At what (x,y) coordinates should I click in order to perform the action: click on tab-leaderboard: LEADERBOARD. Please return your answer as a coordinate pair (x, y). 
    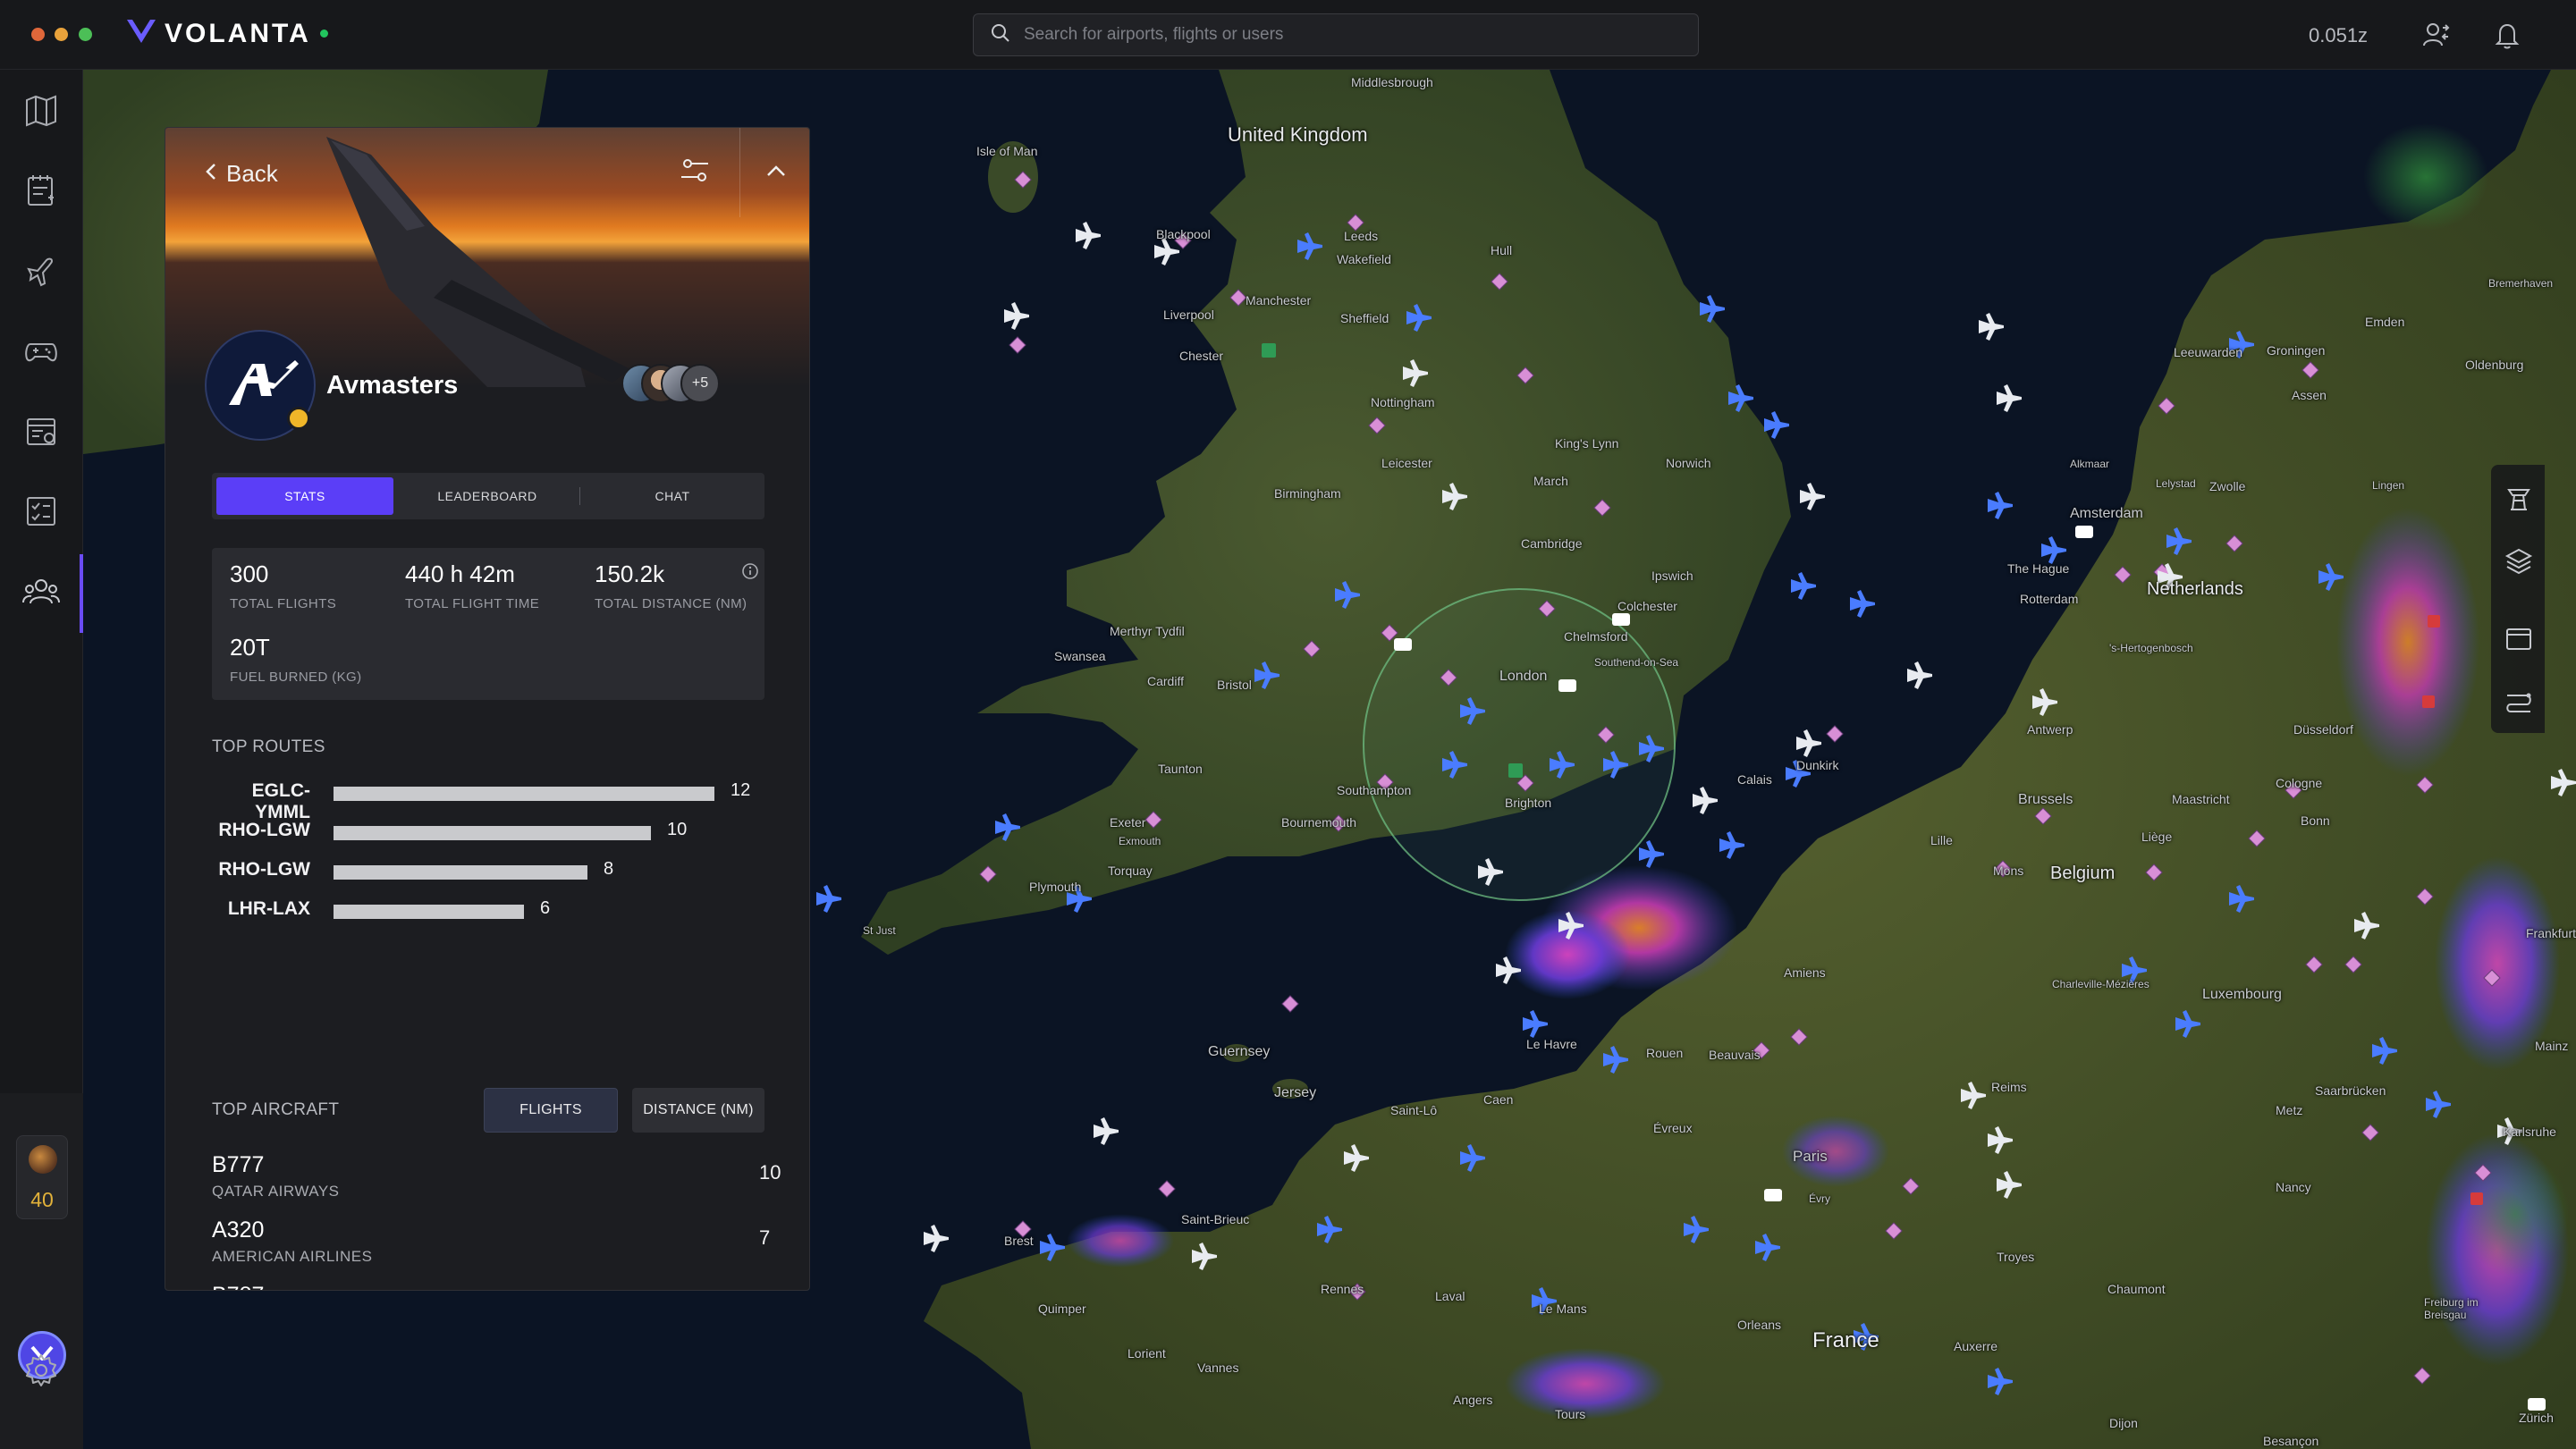
    Looking at the image, I should click on (487, 496).